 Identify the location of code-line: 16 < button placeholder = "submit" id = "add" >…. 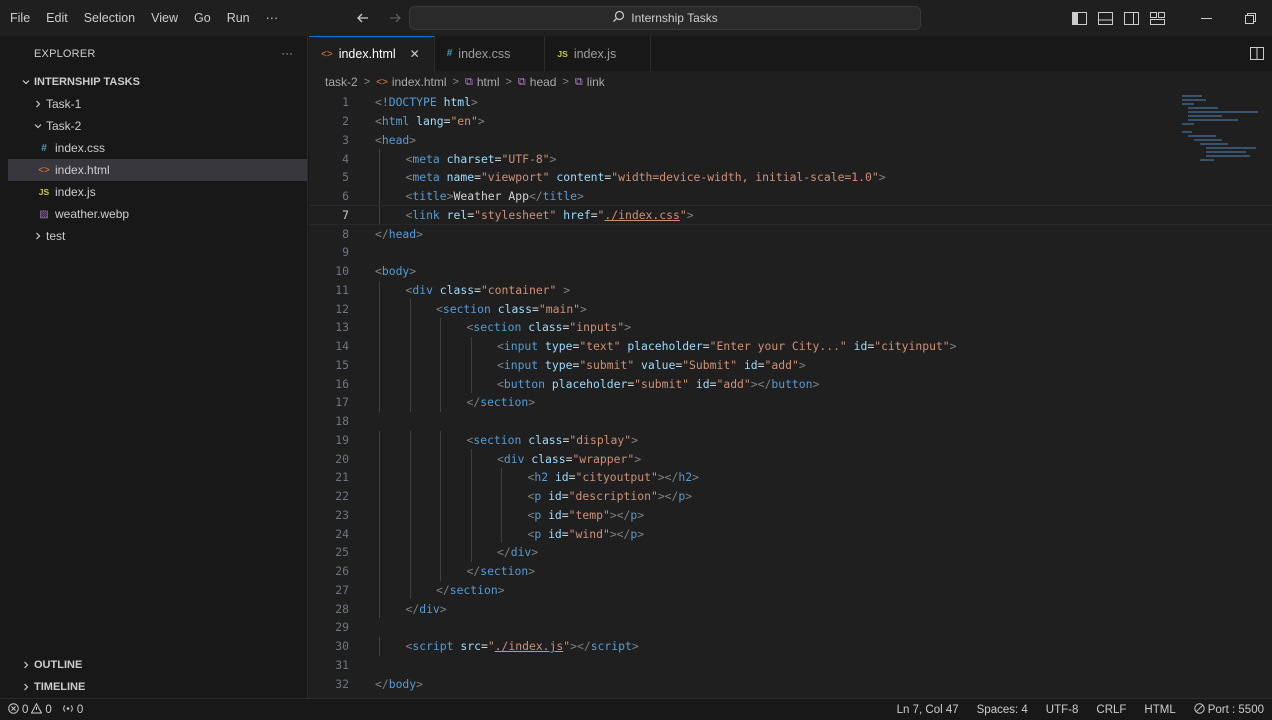
(790, 383).